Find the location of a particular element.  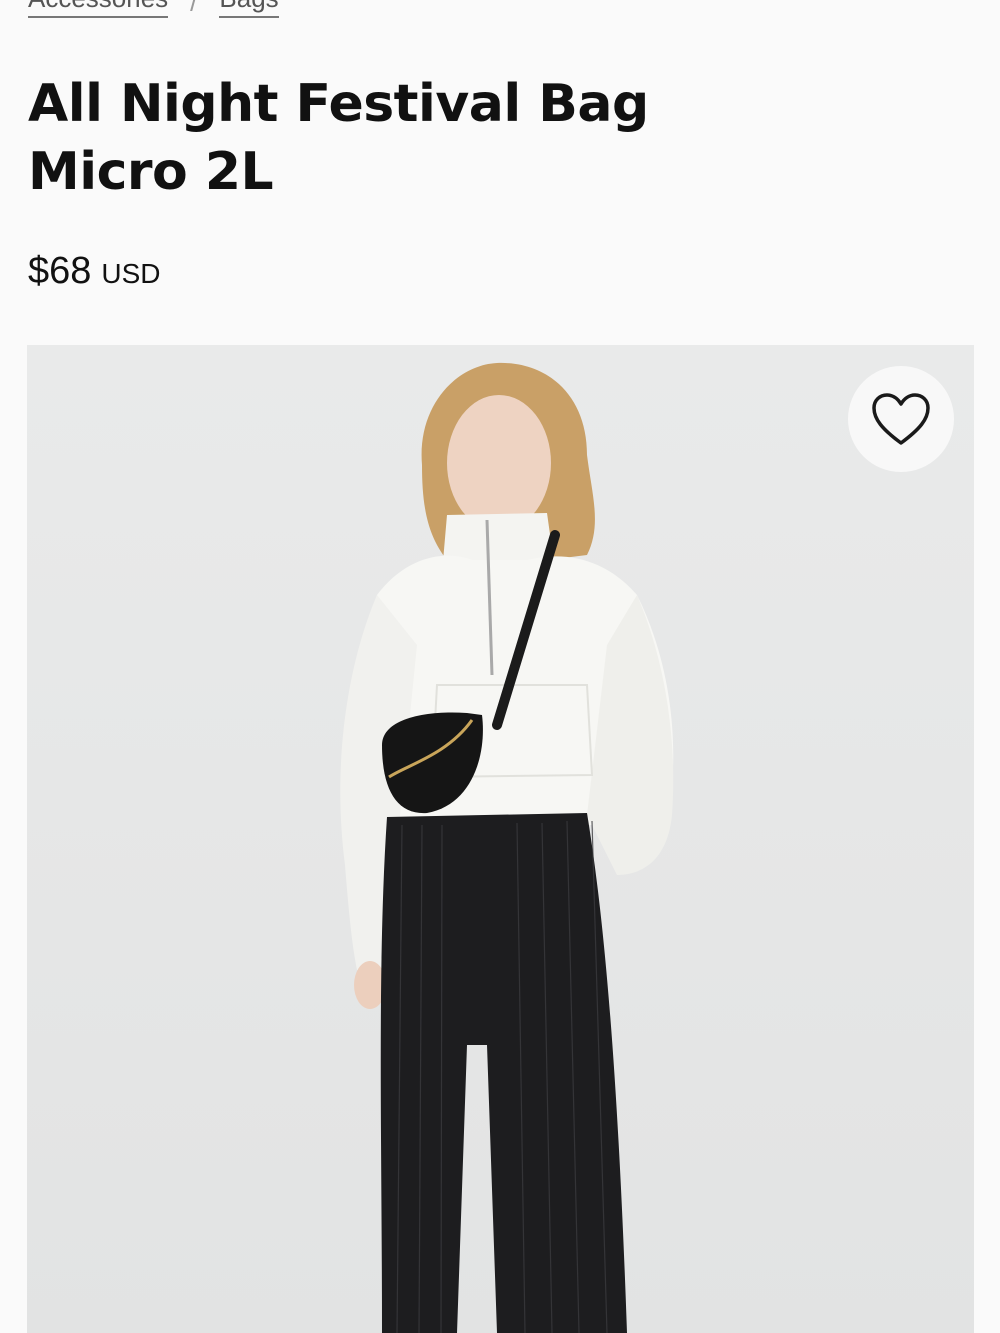

heart-outline-icon is located at coordinates (901, 419).